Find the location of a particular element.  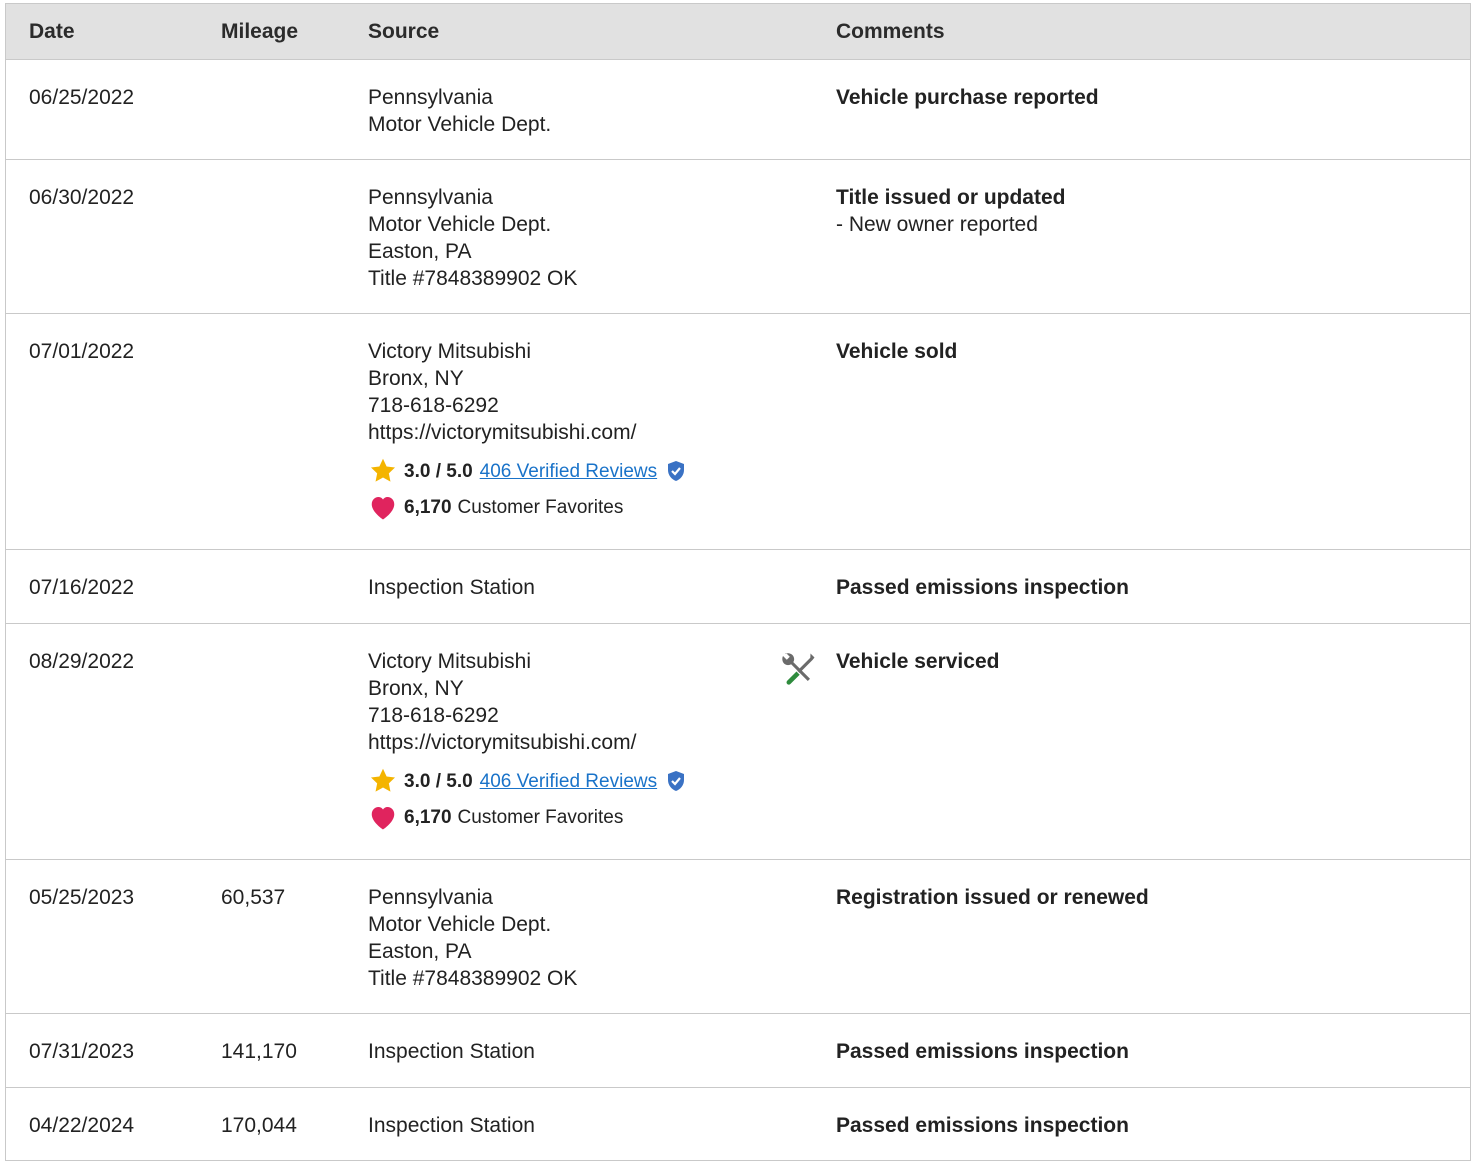

row-date: 08/29/2022 is located at coordinates (82, 661).